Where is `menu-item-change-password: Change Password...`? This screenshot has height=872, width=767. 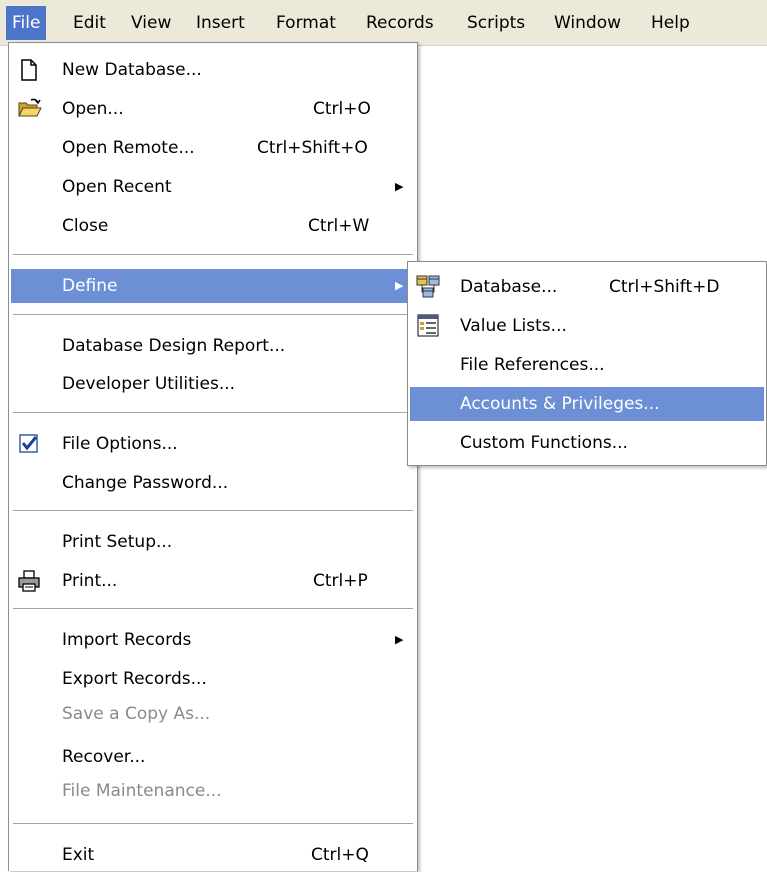
menu-item-change-password: Change Password... is located at coordinates (213, 483).